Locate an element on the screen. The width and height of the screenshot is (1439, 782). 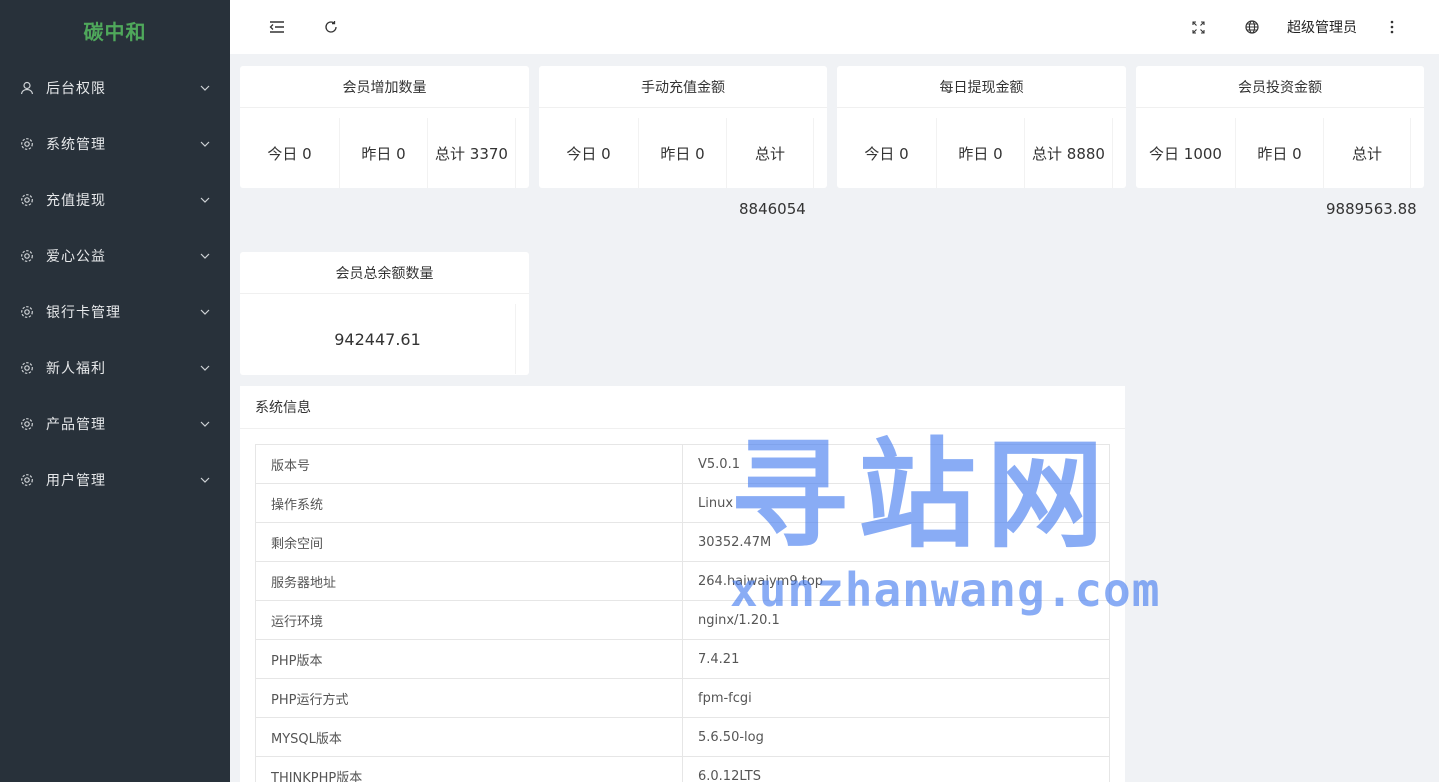
table-row: MYSQL版本 5.6.50-log is located at coordinates (682, 737).